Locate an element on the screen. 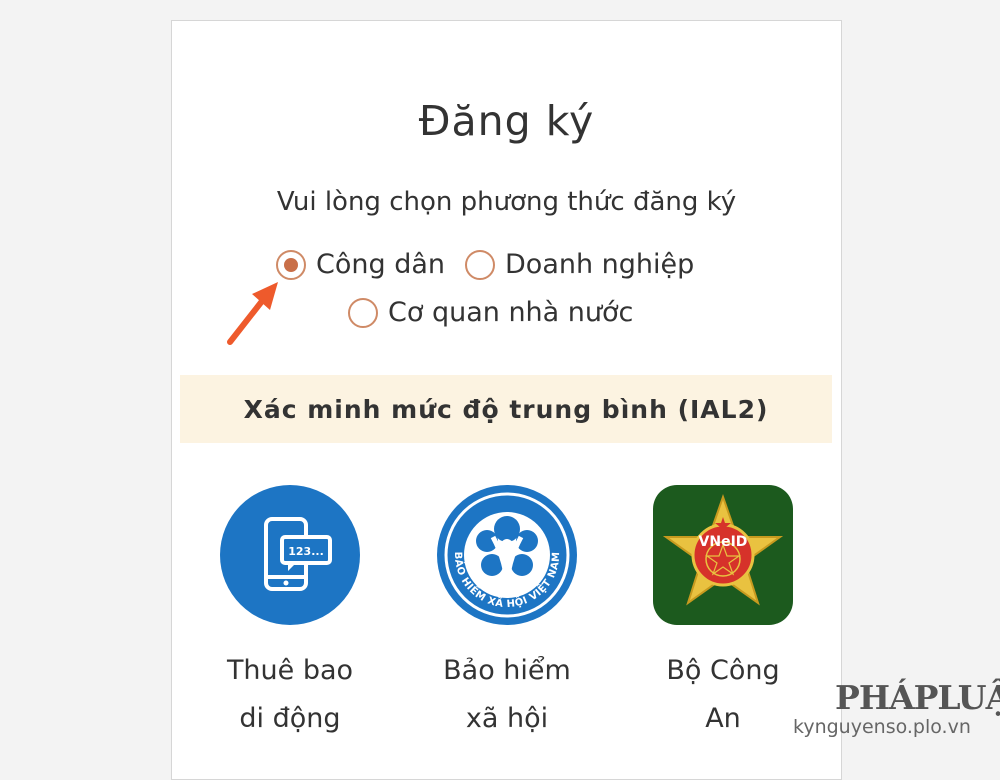 The image size is (1000, 780). page-subtitle: Vui lòng chọn phương thức đăng ký is located at coordinates (506, 202).